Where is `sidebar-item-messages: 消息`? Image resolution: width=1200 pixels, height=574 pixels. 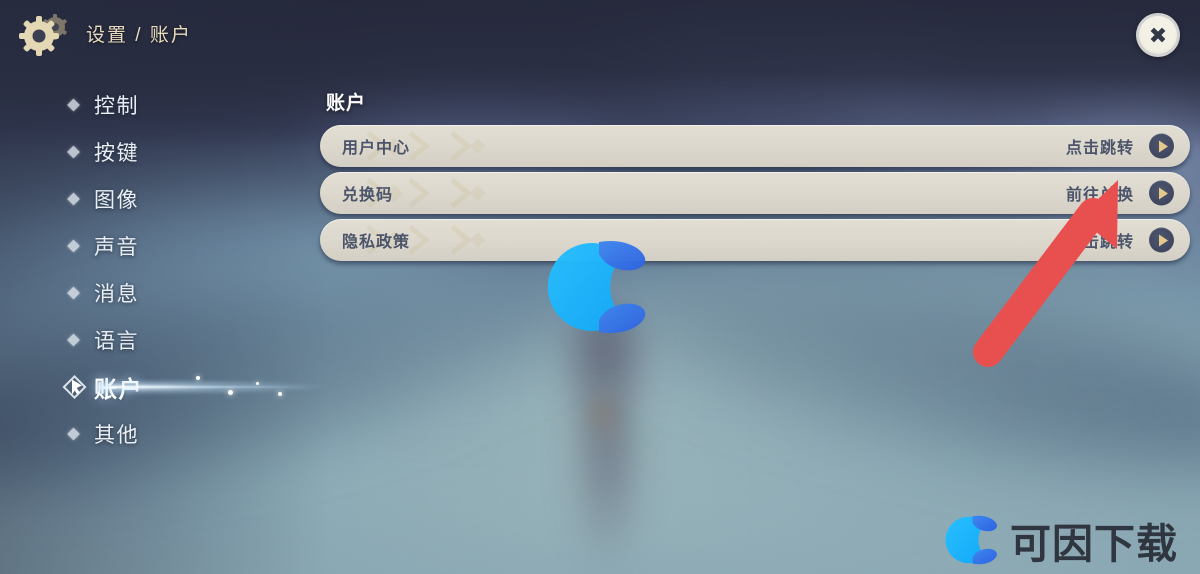 sidebar-item-messages: 消息 is located at coordinates (150, 293).